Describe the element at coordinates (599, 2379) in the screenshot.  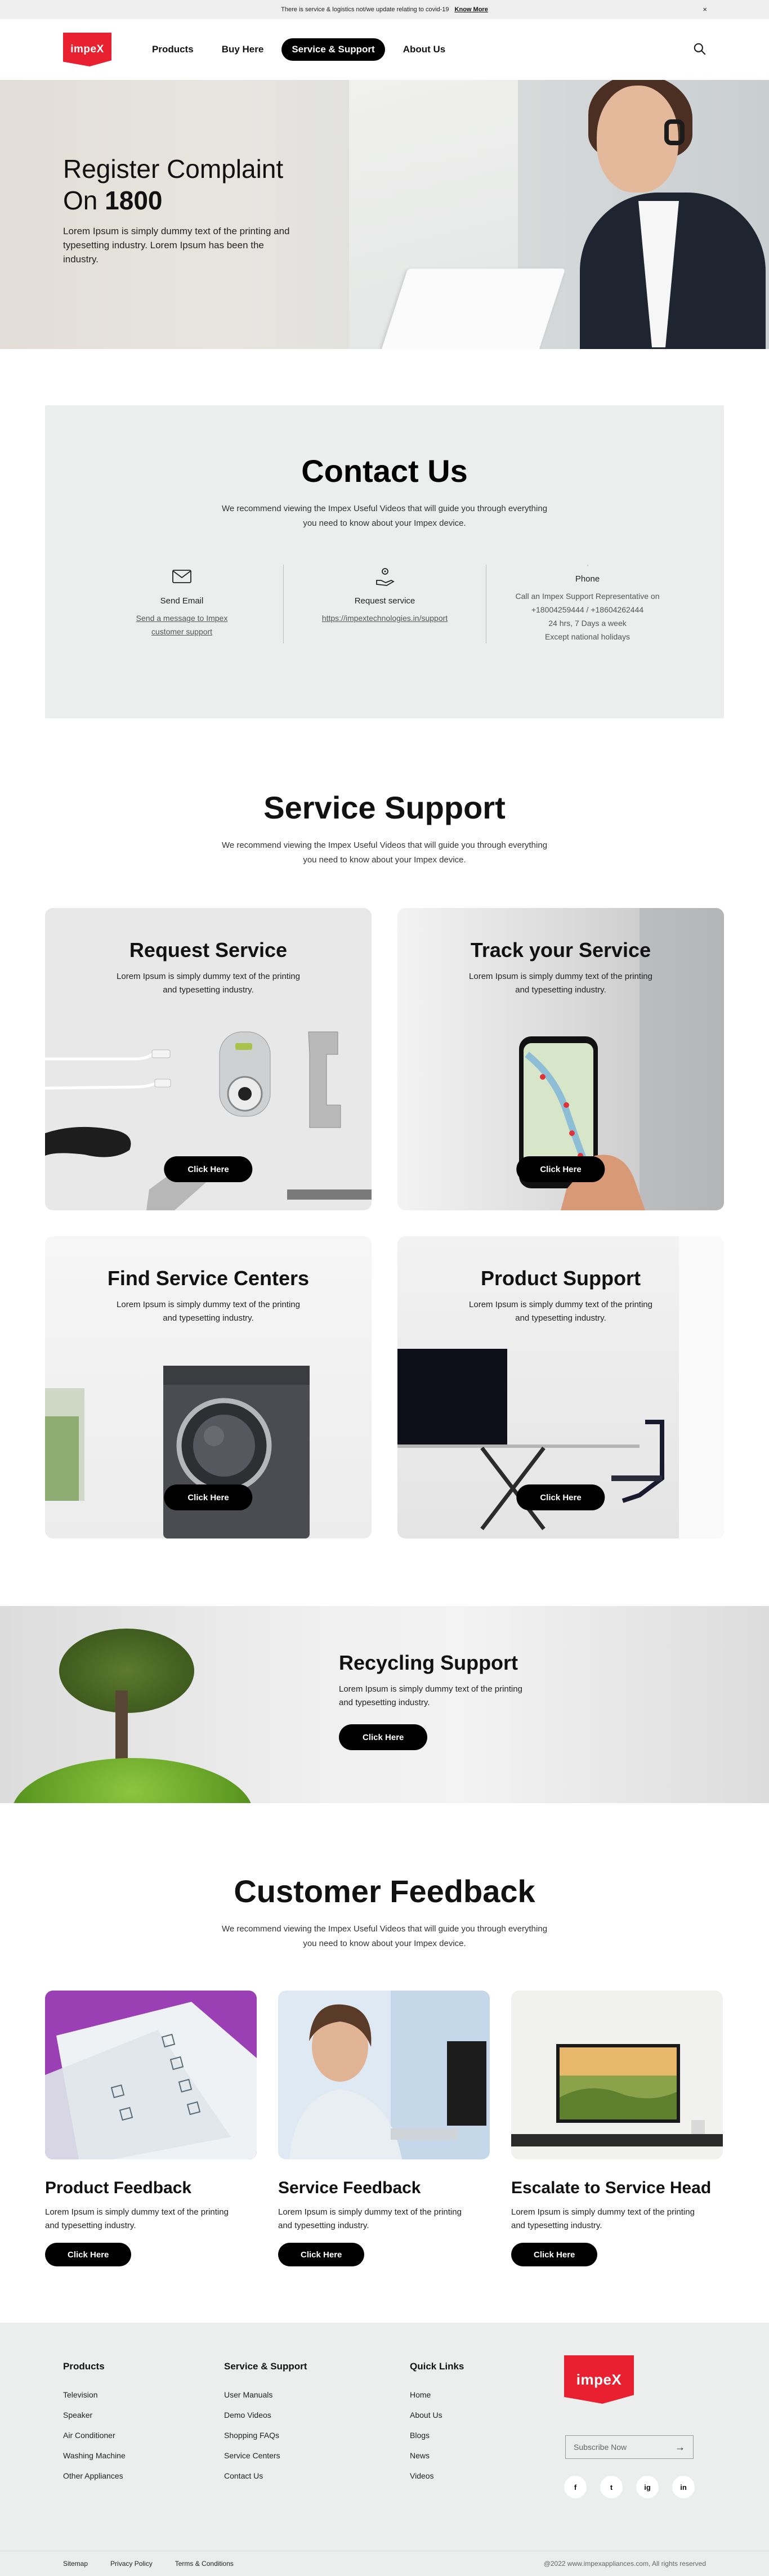
I see `footer-logo: impeX` at that location.